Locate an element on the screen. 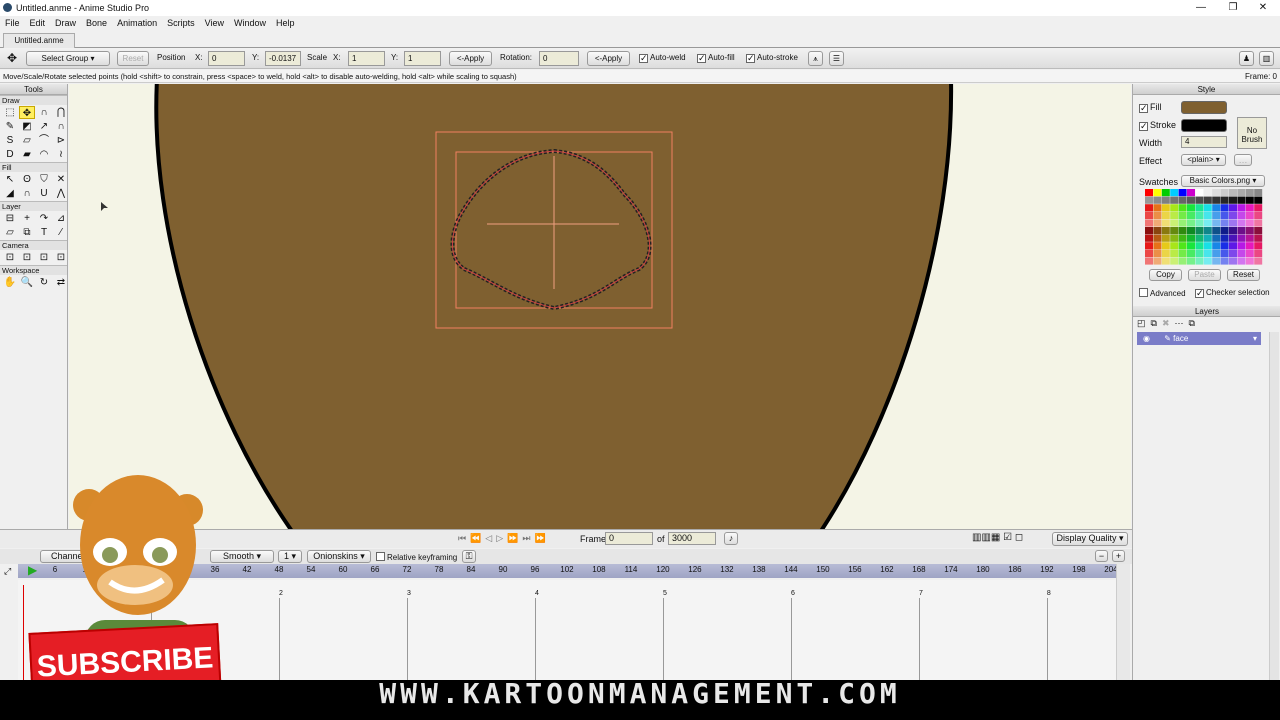  draw-tool-14-icon: ◠ is located at coordinates (44, 154).